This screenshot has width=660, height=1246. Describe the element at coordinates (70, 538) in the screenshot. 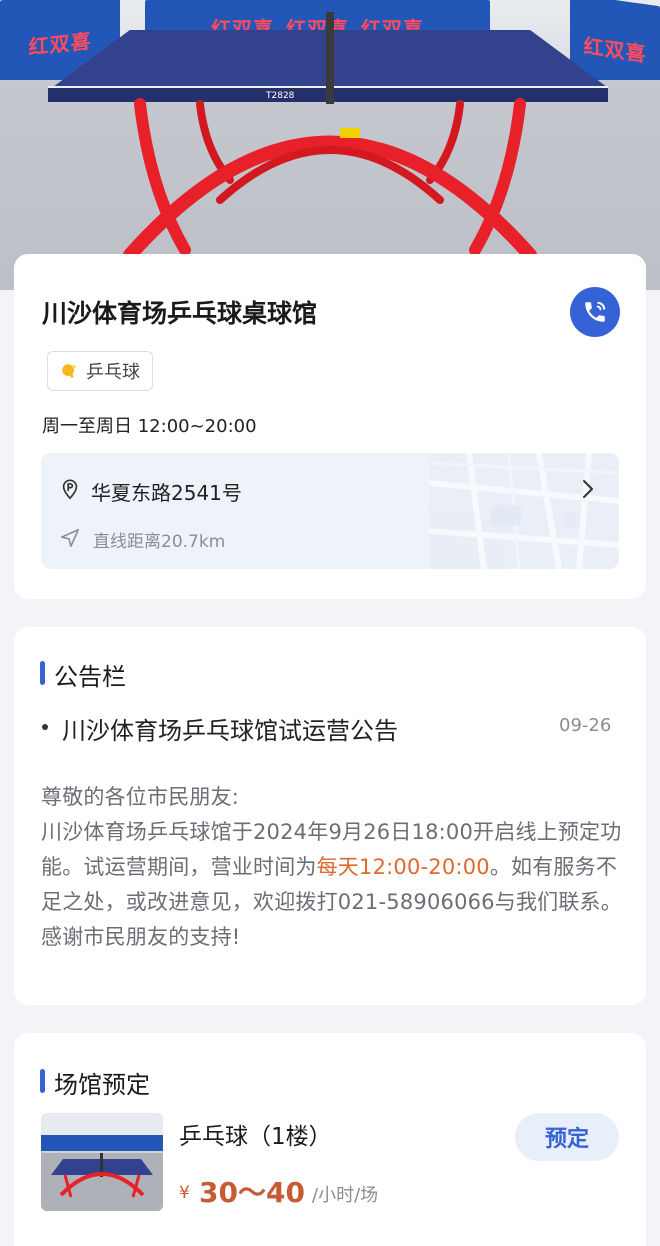

I see `navigation-icon` at that location.